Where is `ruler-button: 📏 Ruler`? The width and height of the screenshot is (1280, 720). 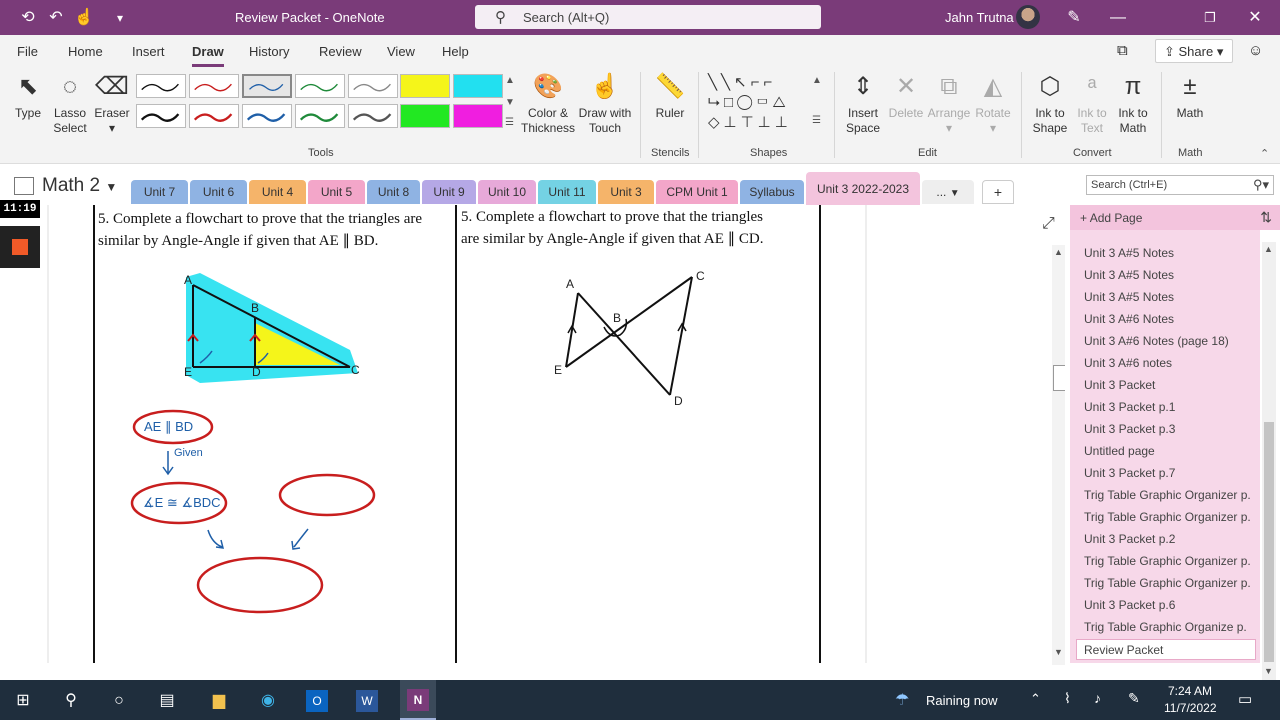 ruler-button: 📏 Ruler is located at coordinates (670, 96).